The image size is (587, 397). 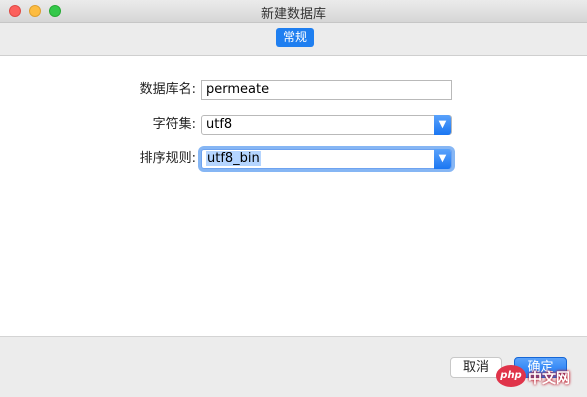 What do you see at coordinates (549, 379) in the screenshot?
I see `watermark-text: 中文网` at bounding box center [549, 379].